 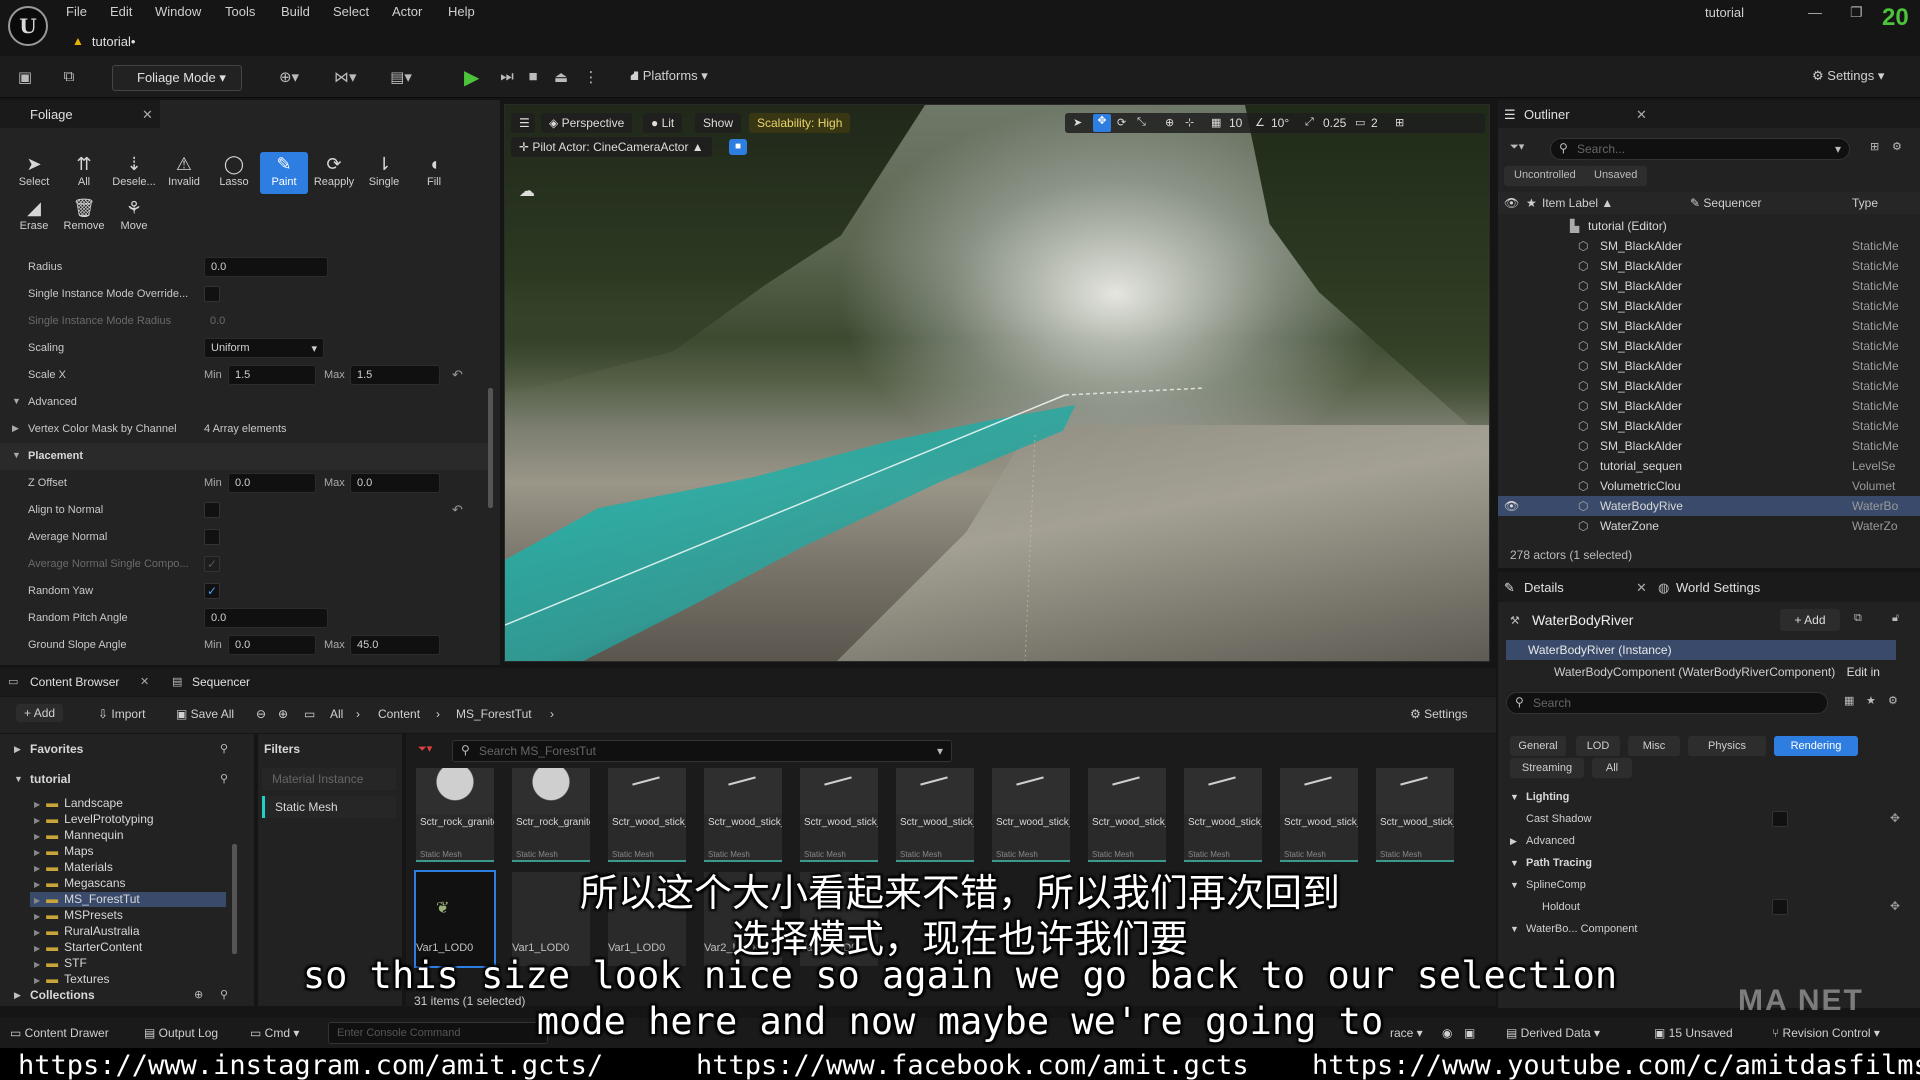 What do you see at coordinates (336, 714) in the screenshot?
I see `crumb-all: All` at bounding box center [336, 714].